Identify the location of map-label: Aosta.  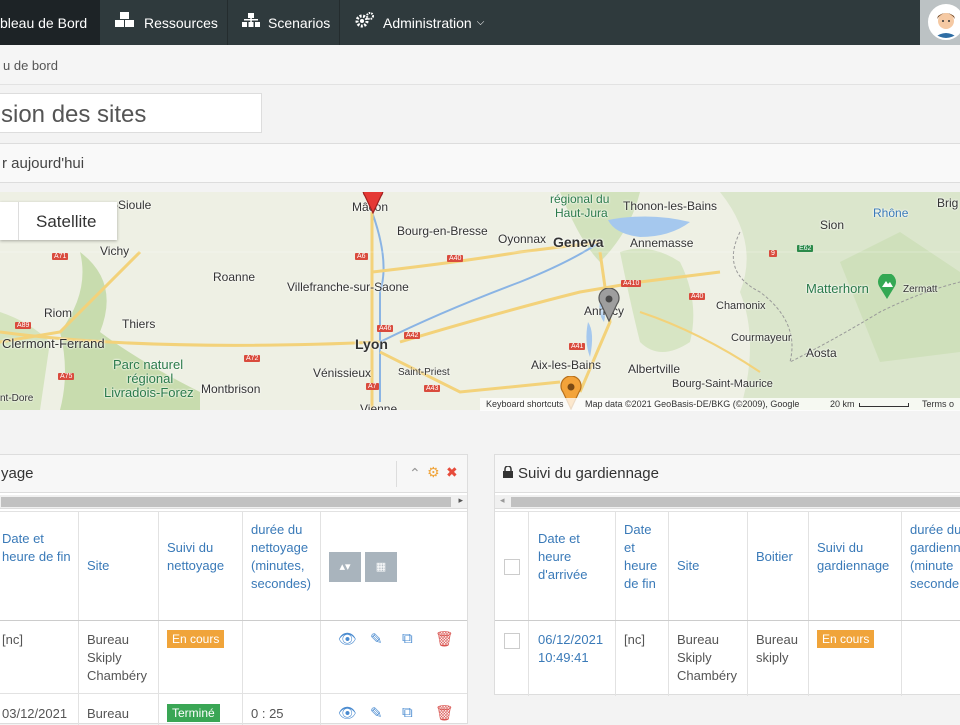
(821, 353).